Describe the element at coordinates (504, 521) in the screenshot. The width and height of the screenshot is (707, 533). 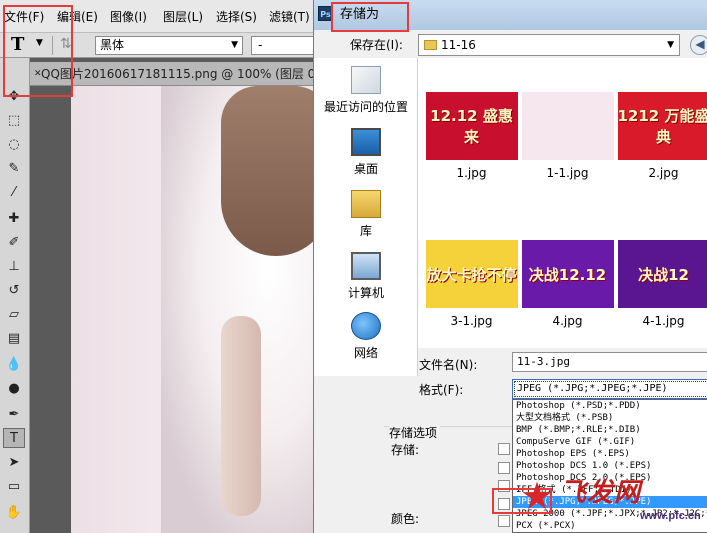
I see `color-option-checkbox` at that location.